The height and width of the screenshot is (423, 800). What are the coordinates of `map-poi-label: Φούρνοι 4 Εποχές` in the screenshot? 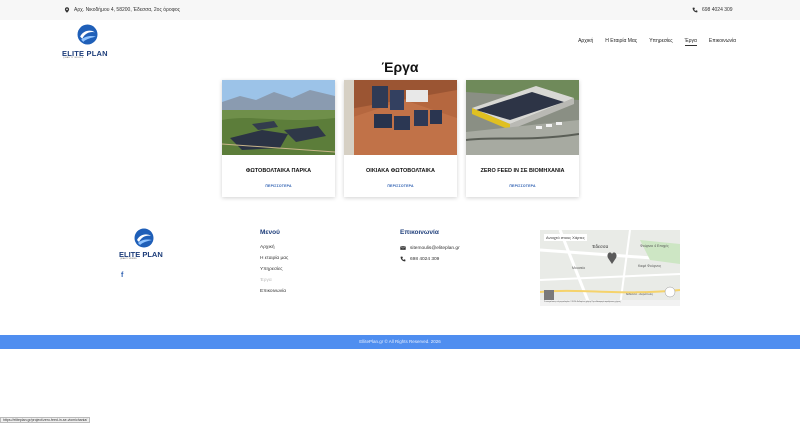 It's located at (654, 246).